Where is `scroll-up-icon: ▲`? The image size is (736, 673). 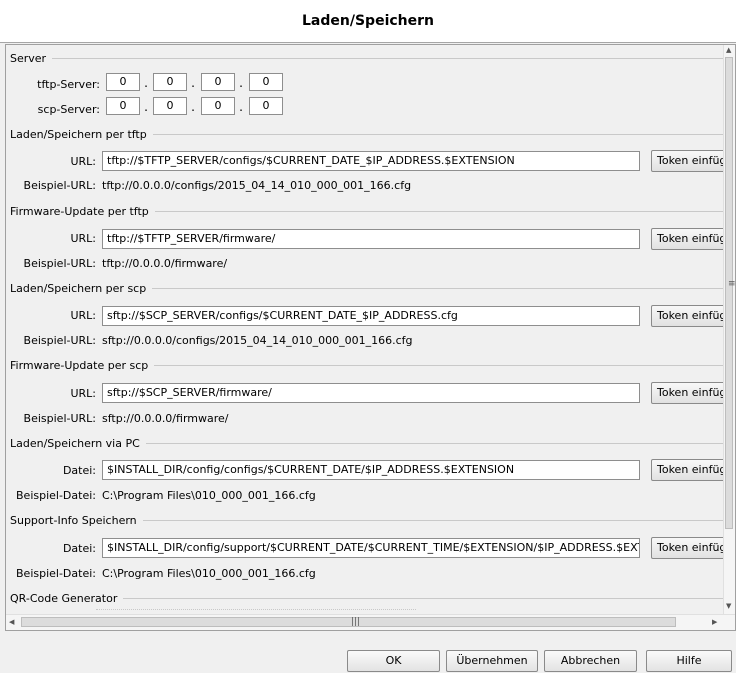 scroll-up-icon: ▲ is located at coordinates (728, 50).